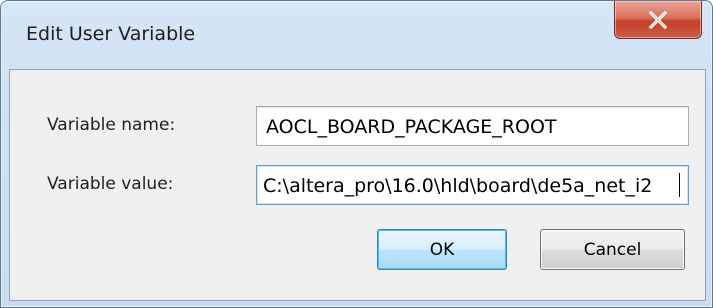 This screenshot has width=713, height=308. I want to click on ok-button: OK, so click(442, 249).